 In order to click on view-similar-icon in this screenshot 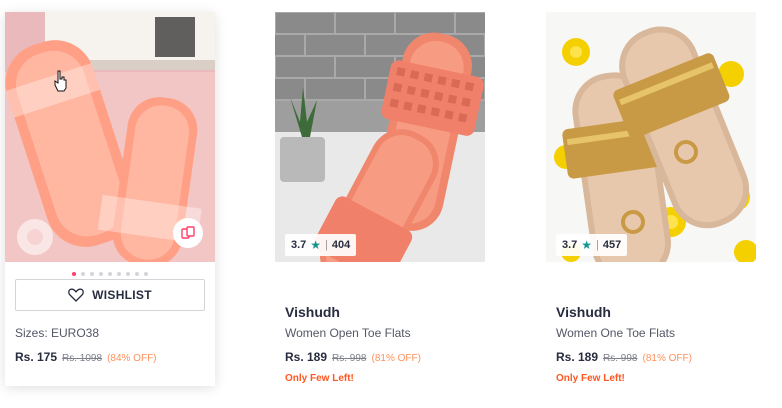, I will do `click(188, 232)`.